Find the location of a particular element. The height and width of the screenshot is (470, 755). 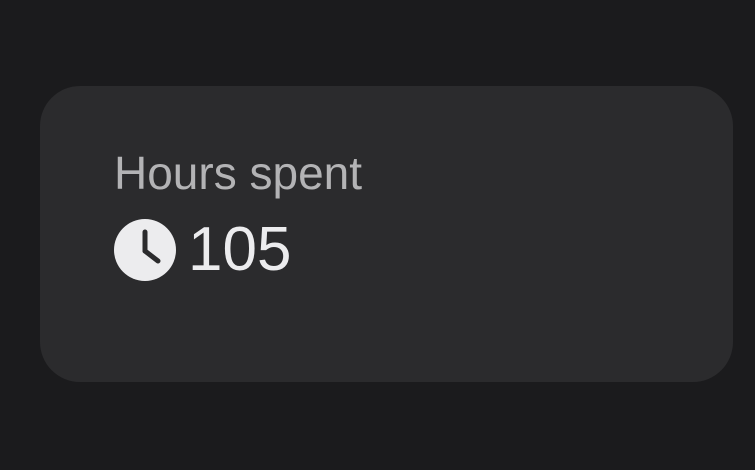

hours-value: 105 is located at coordinates (240, 249).